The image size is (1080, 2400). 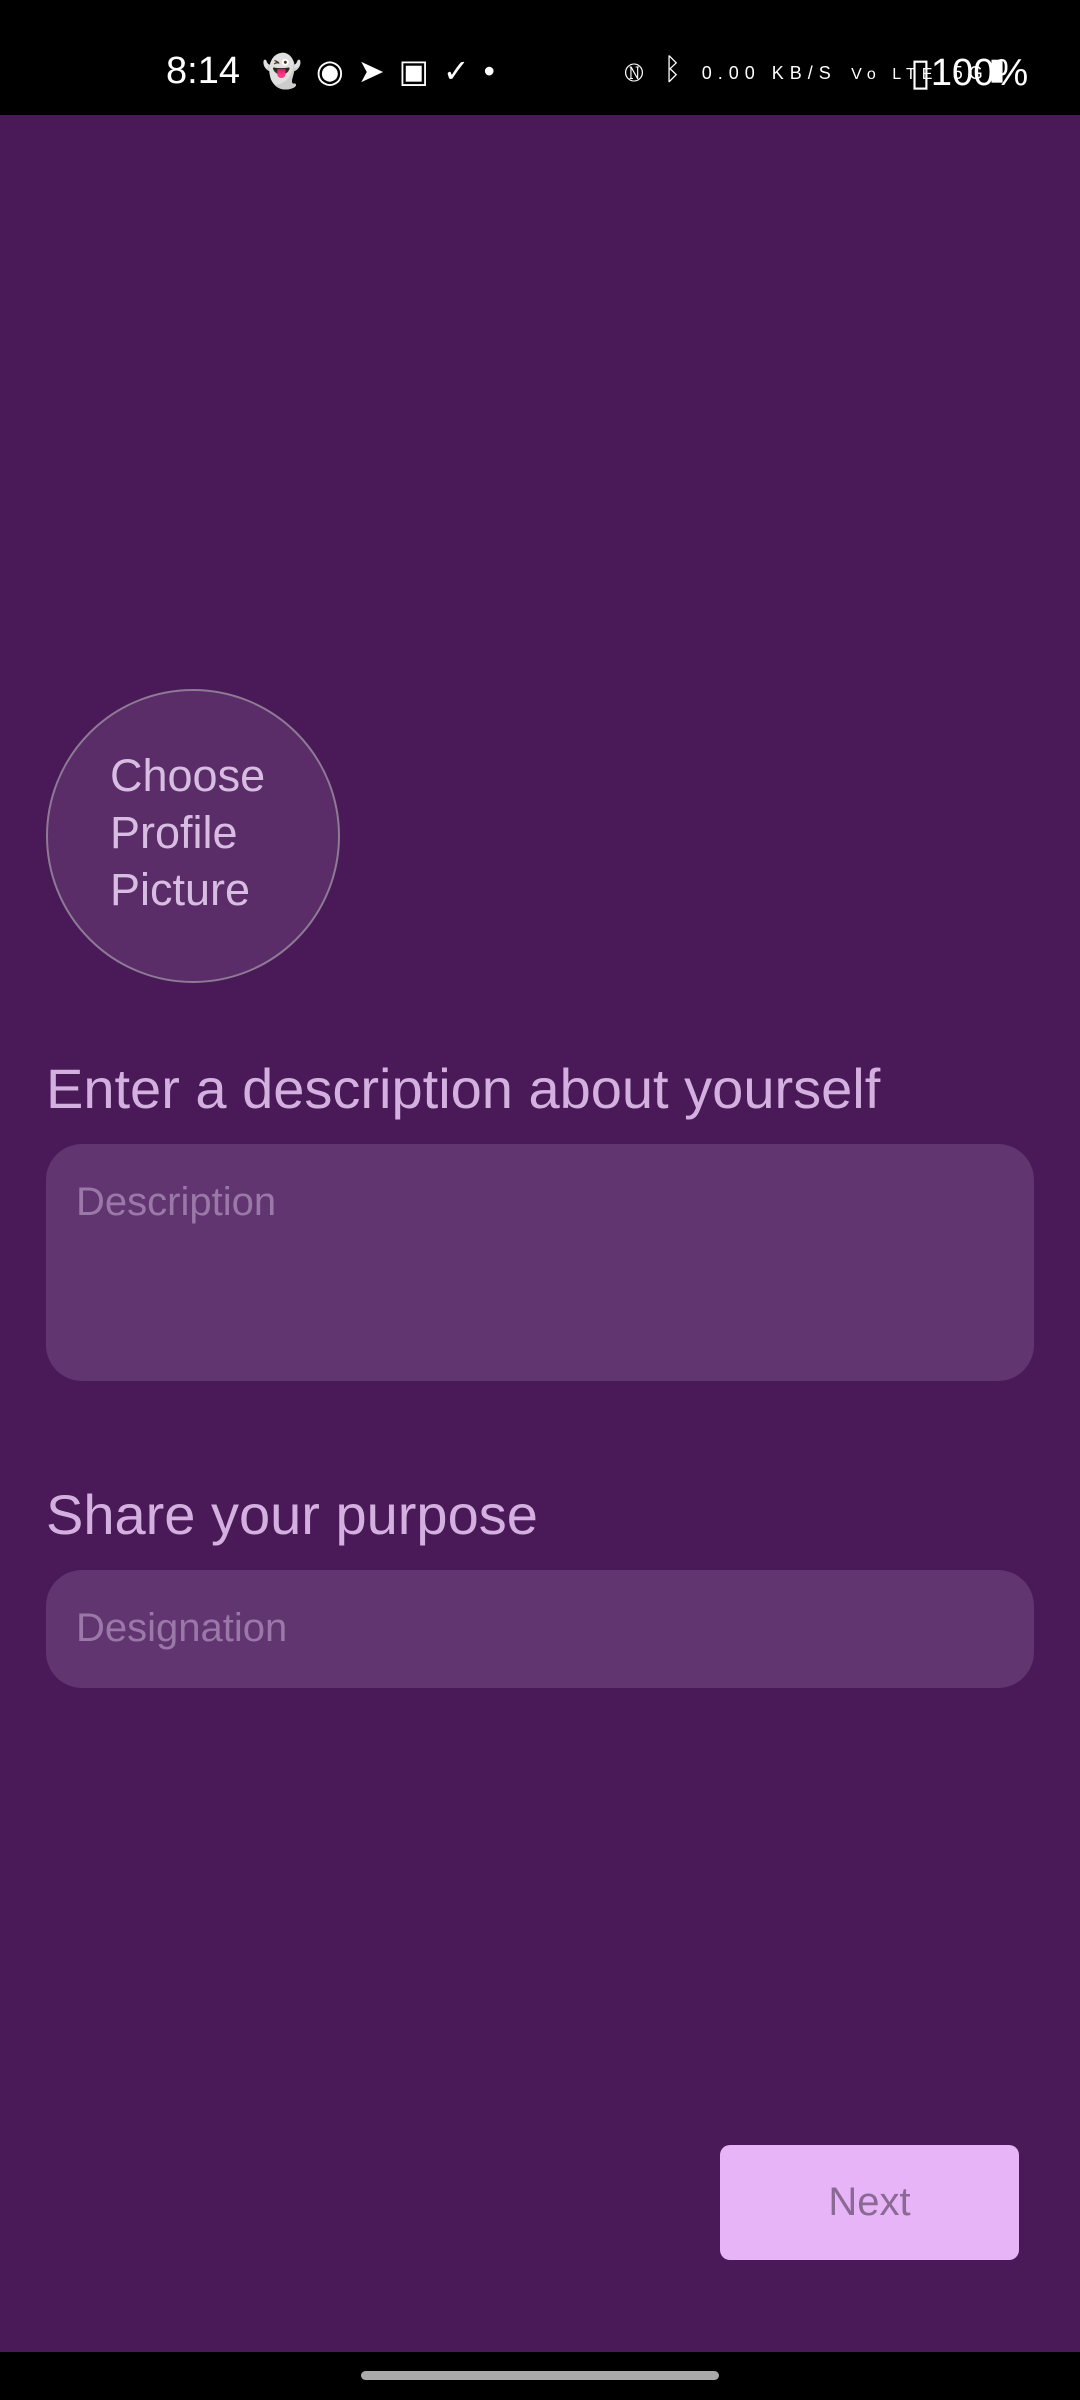 What do you see at coordinates (188, 832) in the screenshot?
I see `profile-picture-label: Choose Profile Picture` at bounding box center [188, 832].